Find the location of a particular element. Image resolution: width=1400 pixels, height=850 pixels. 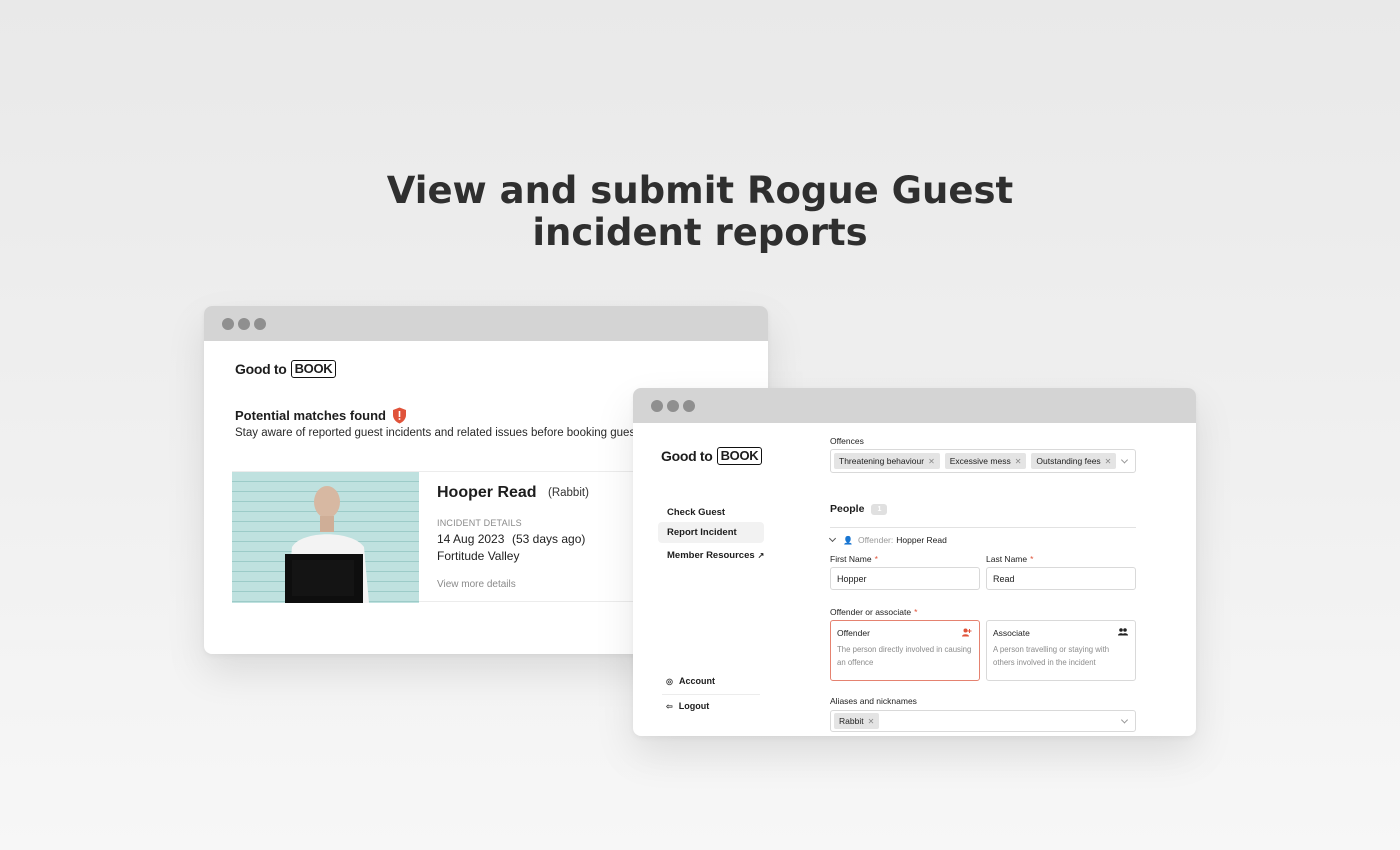

first-name-label-text: First Name is located at coordinates (851, 559).